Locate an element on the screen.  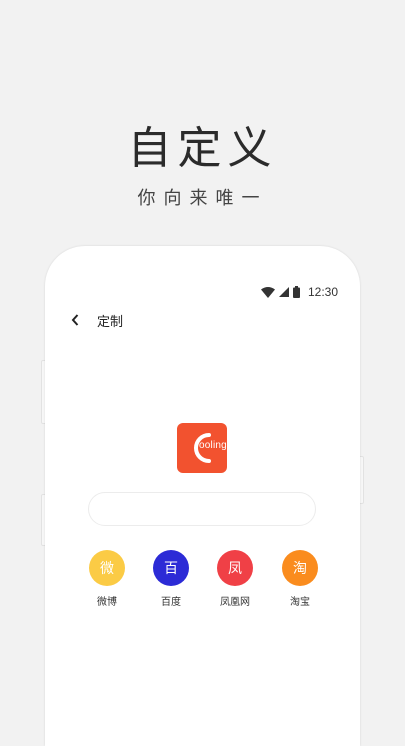
chevron-left-icon is located at coordinates (75, 320).